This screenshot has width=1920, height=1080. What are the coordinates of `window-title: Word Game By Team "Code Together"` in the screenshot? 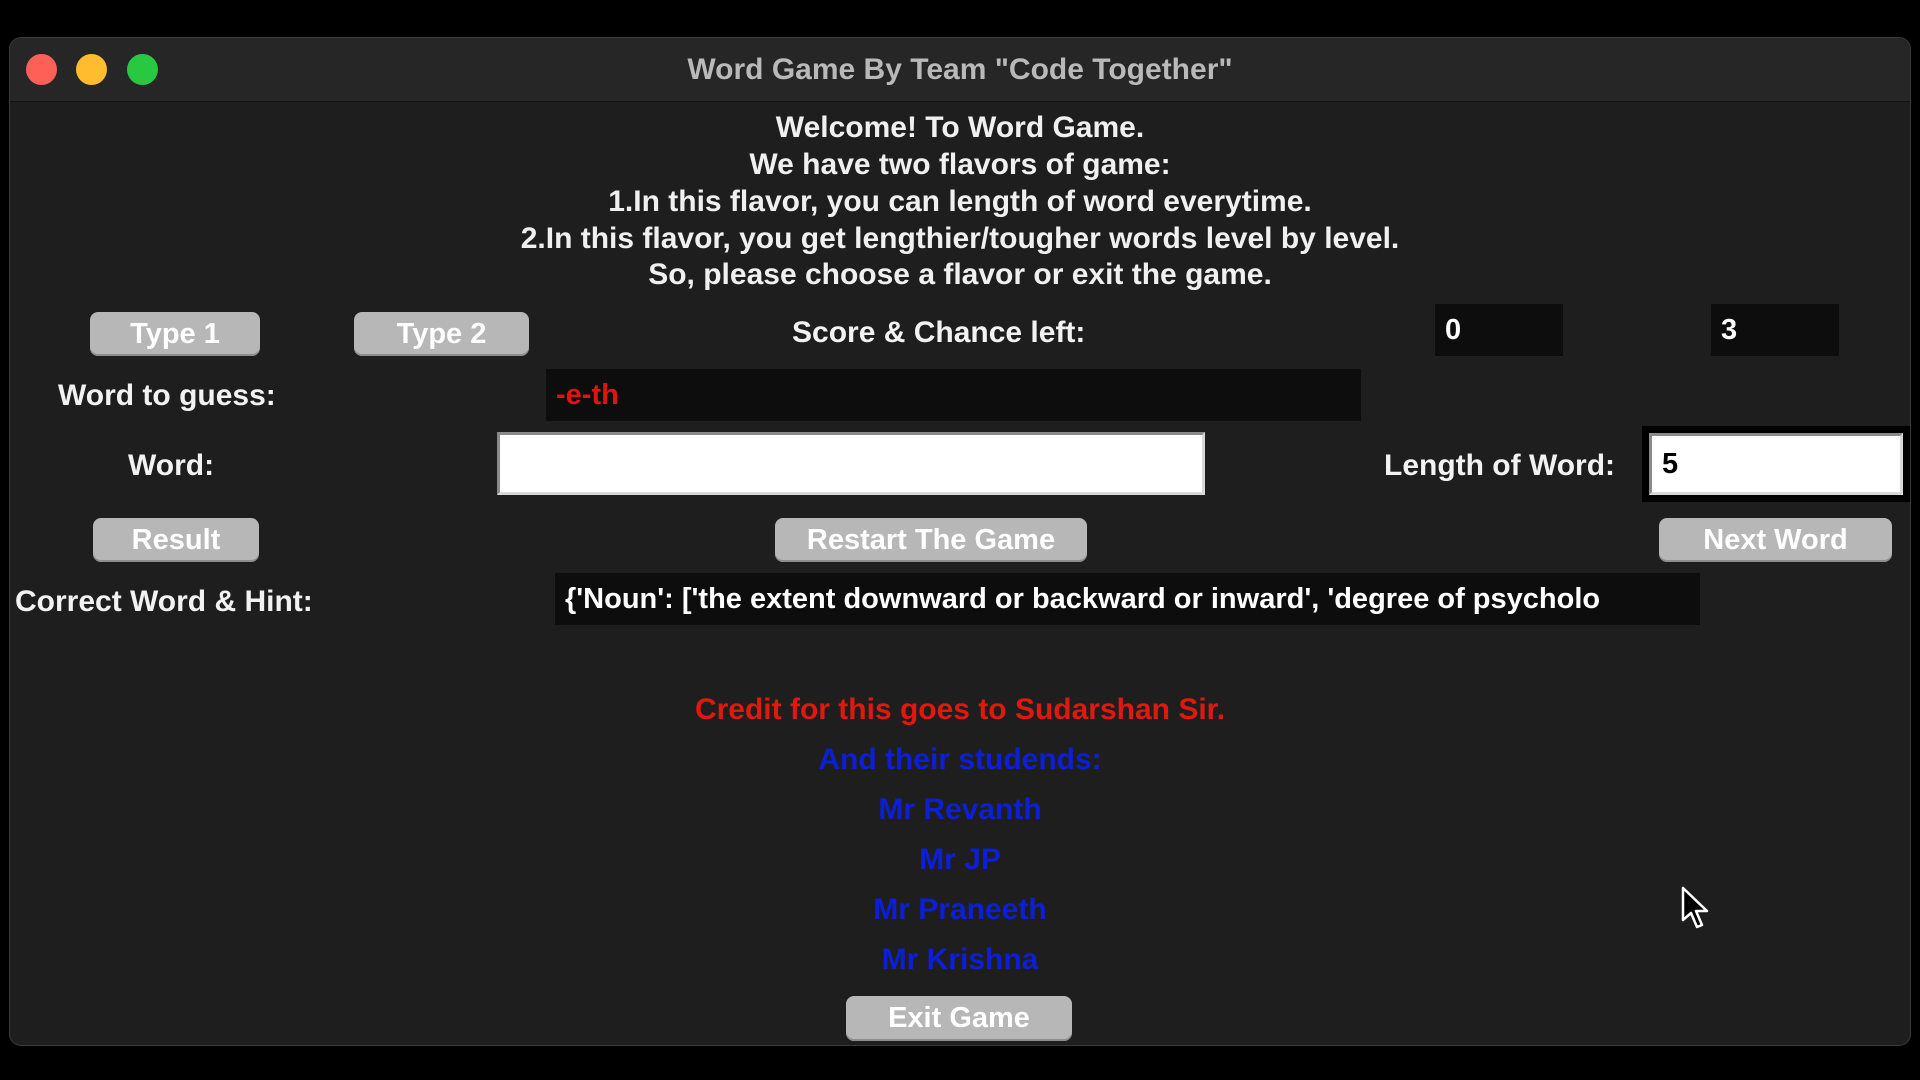 It's located at (960, 69).